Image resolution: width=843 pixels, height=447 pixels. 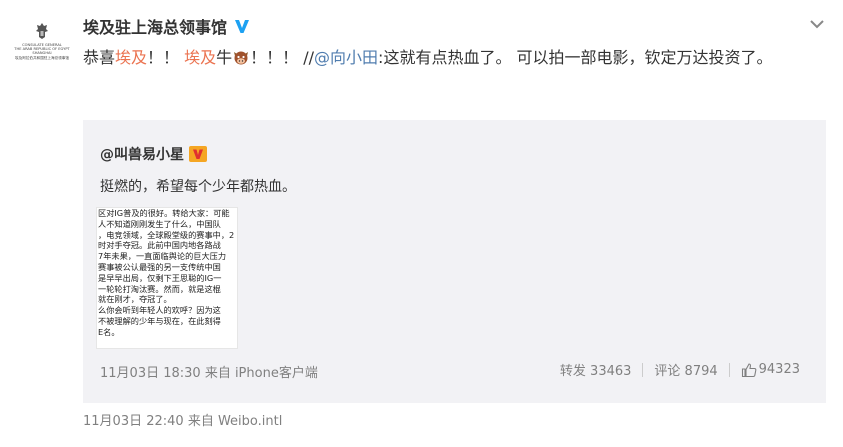 I want to click on image-text-line: 7年未果，一直面临舆论的巨大压力, so click(x=162, y=256).